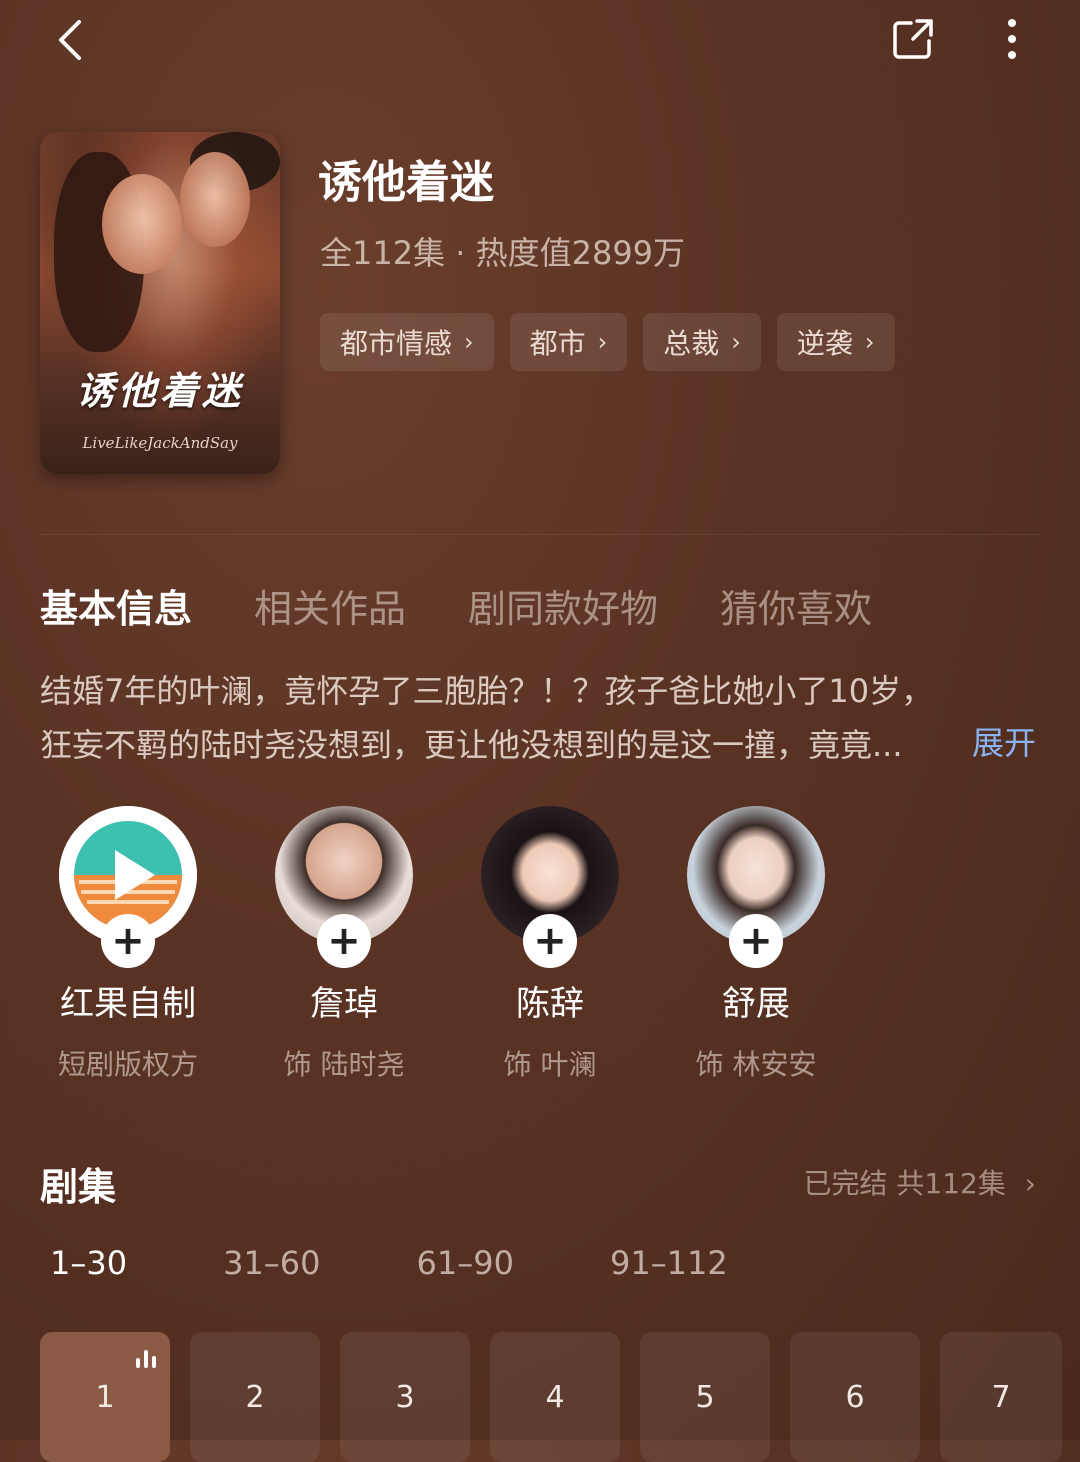 Image resolution: width=1080 pixels, height=1462 pixels. I want to click on cast-role: 短剧版权方, so click(127, 1064).